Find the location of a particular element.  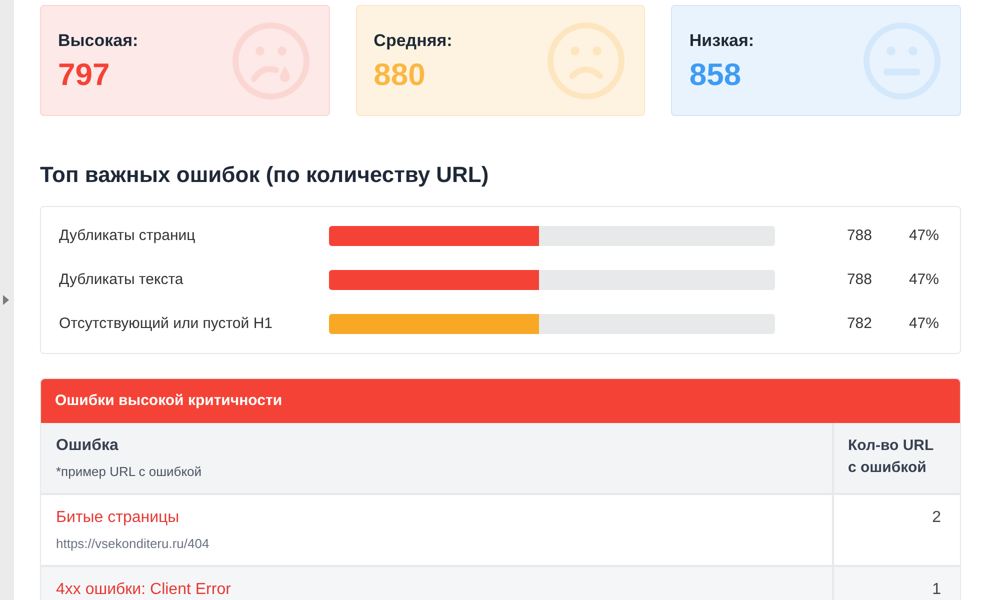

error-label: Дубликаты страниц is located at coordinates (127, 236).